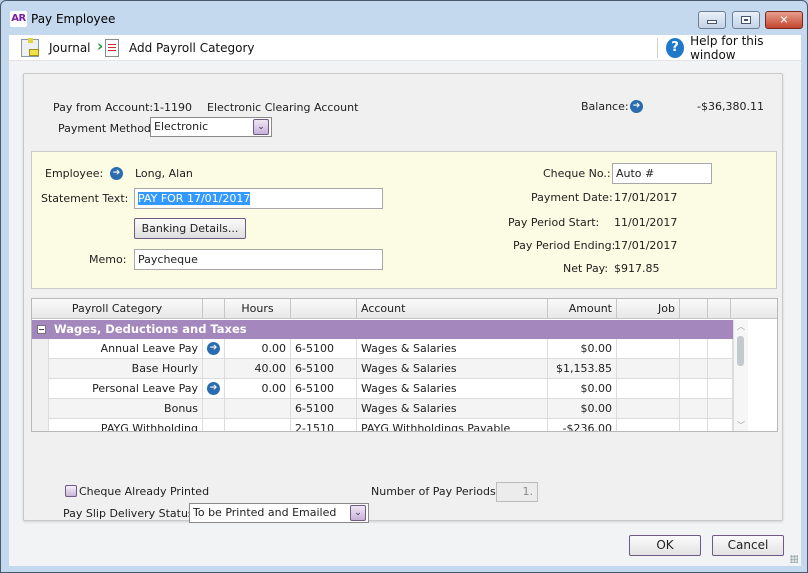 The width and height of the screenshot is (808, 573). I want to click on cell-payroll-category: Personal Leave Pay, so click(126, 389).